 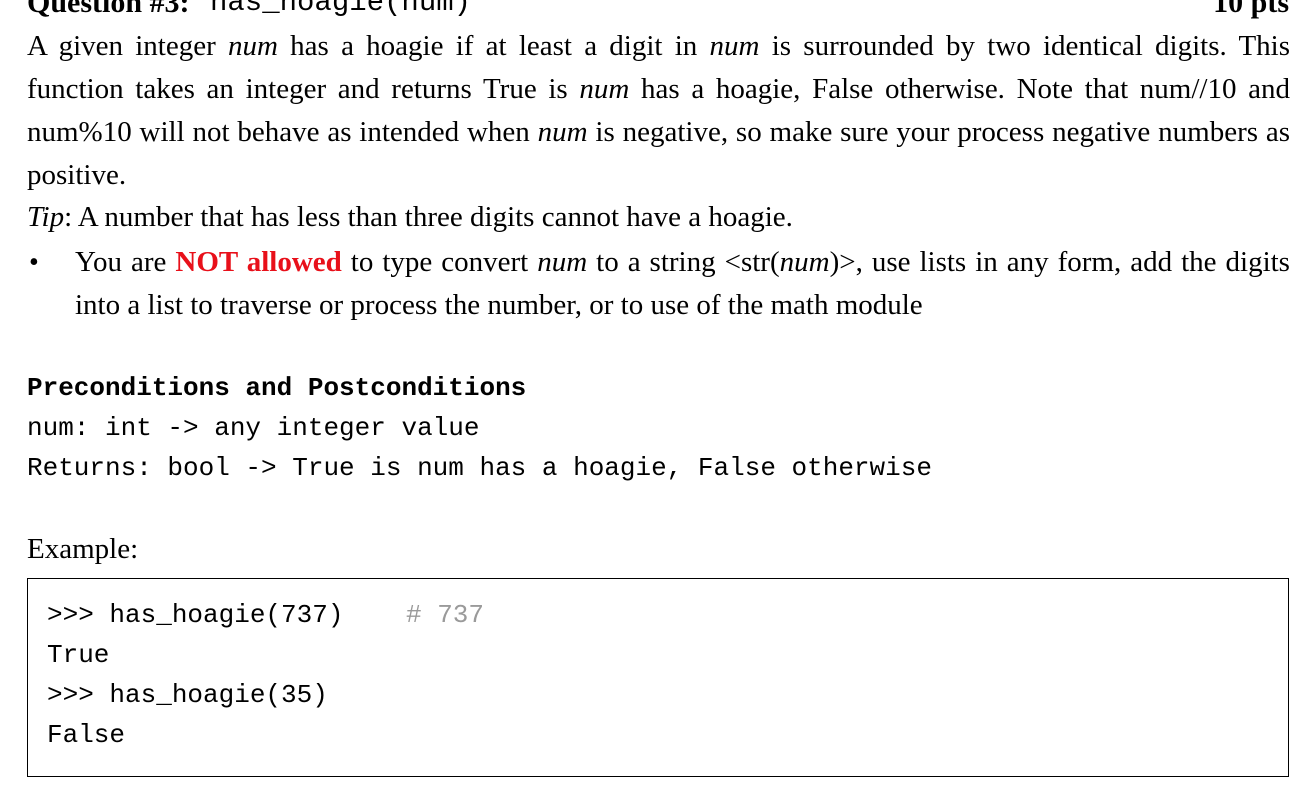 What do you see at coordinates (46, 217) in the screenshot?
I see `tip-label: Tip` at bounding box center [46, 217].